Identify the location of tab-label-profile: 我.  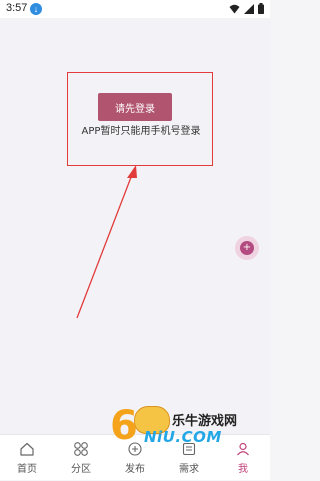
(243, 469).